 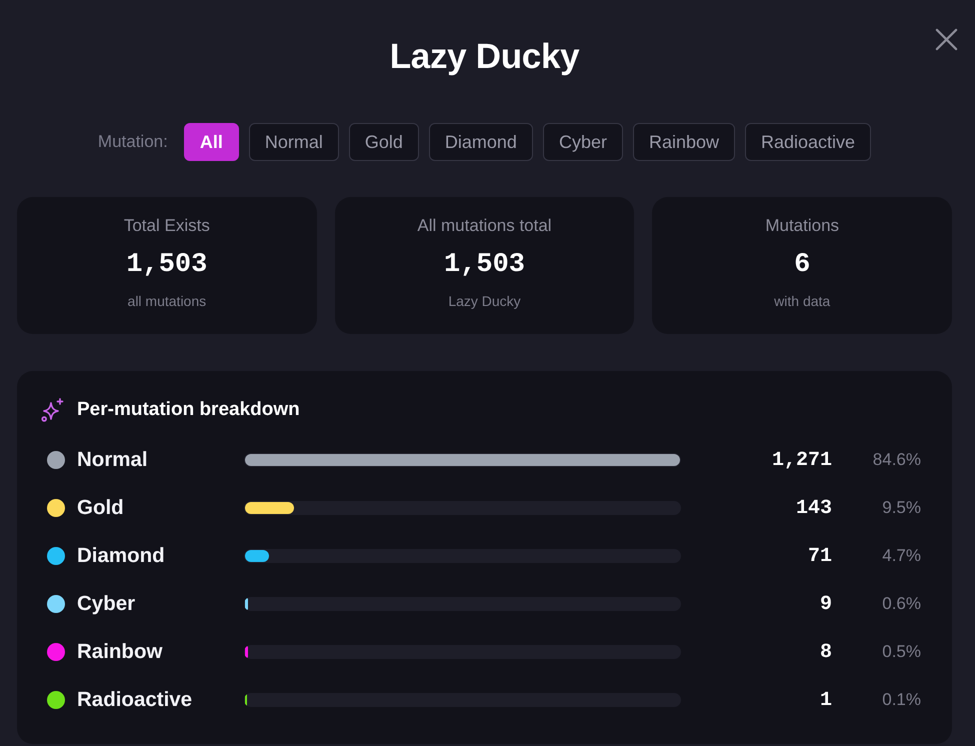 I want to click on percent-value: 0.1%, so click(x=901, y=700).